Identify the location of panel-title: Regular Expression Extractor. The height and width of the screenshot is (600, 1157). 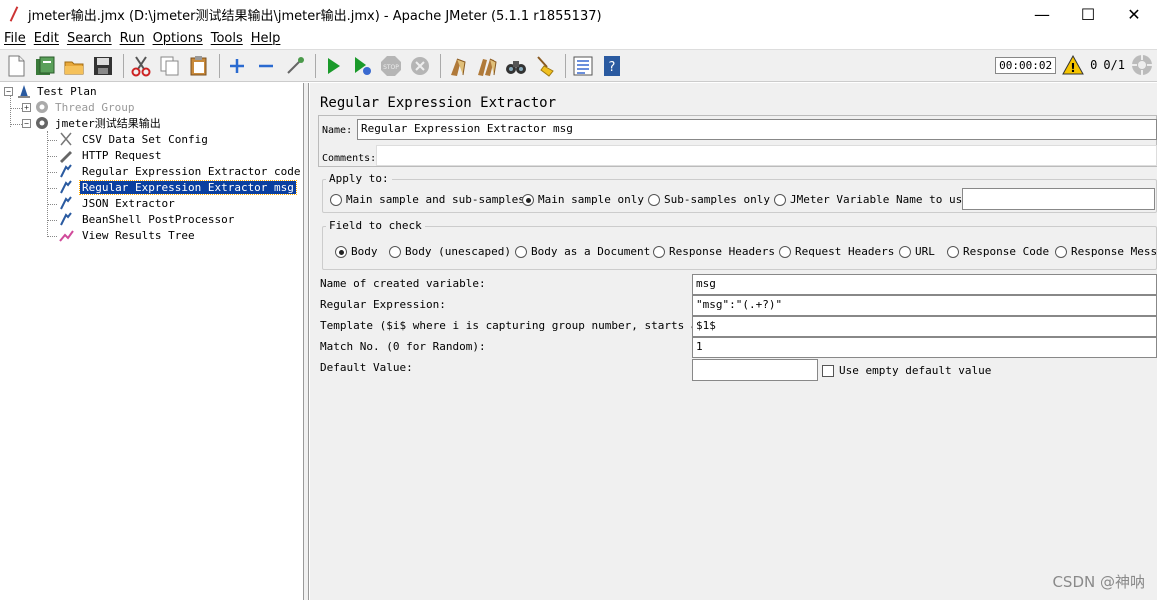
(438, 103).